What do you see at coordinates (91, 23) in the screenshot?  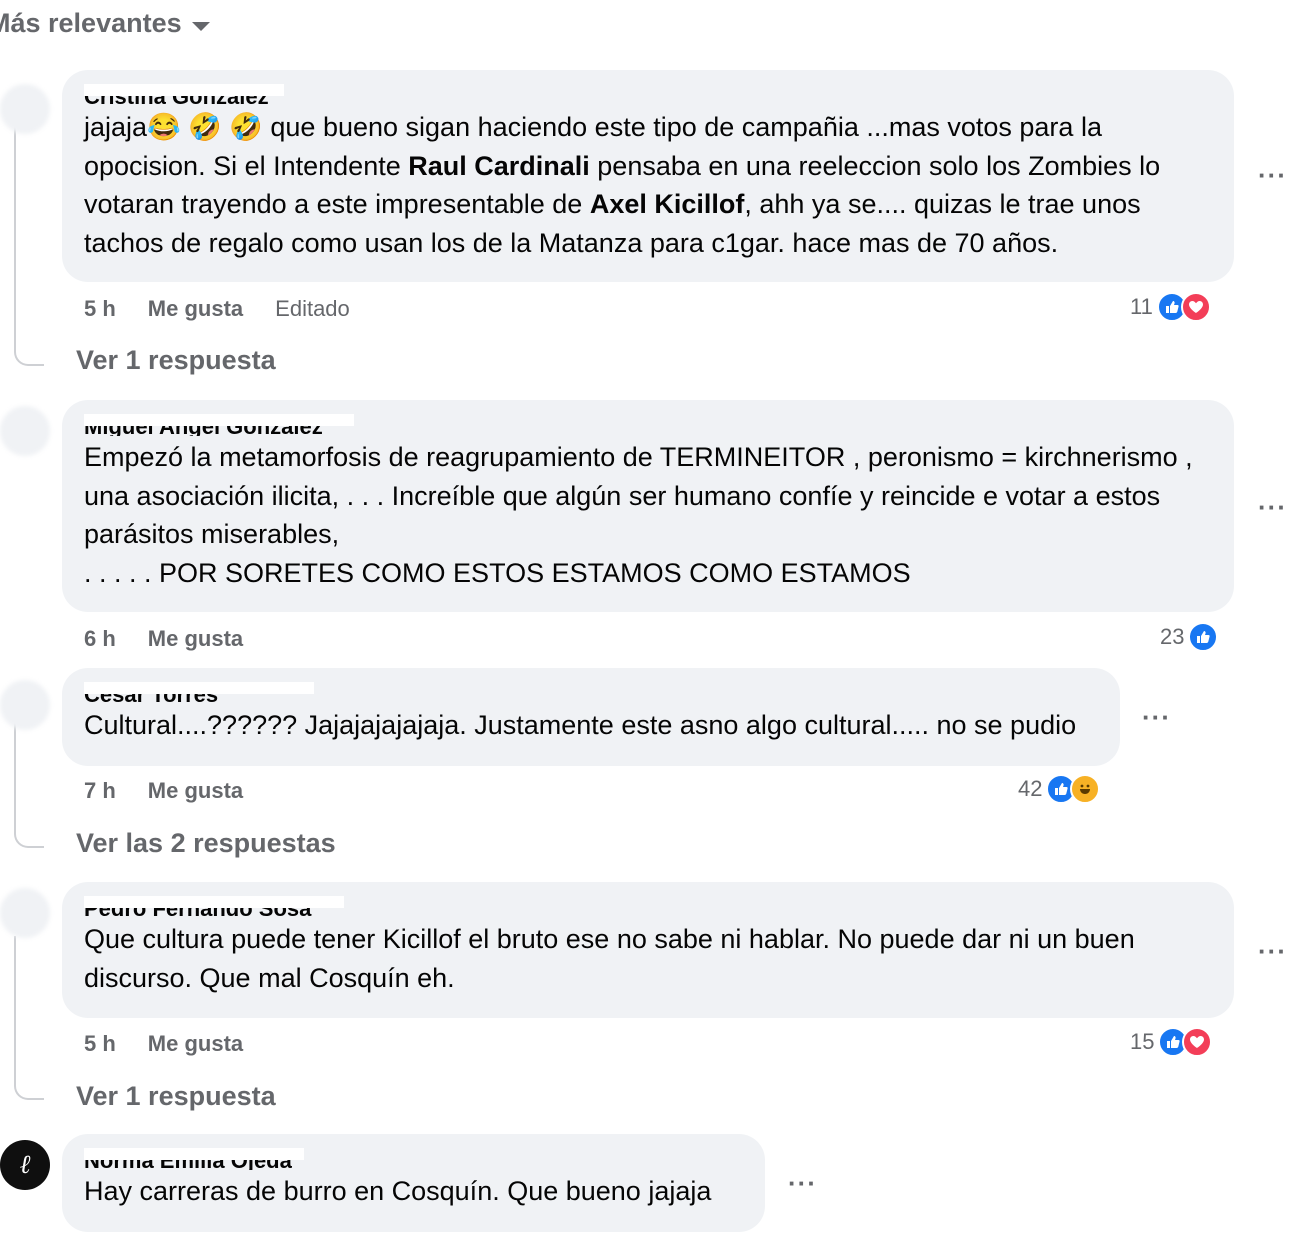 I see `sort-label: Más relevantes` at bounding box center [91, 23].